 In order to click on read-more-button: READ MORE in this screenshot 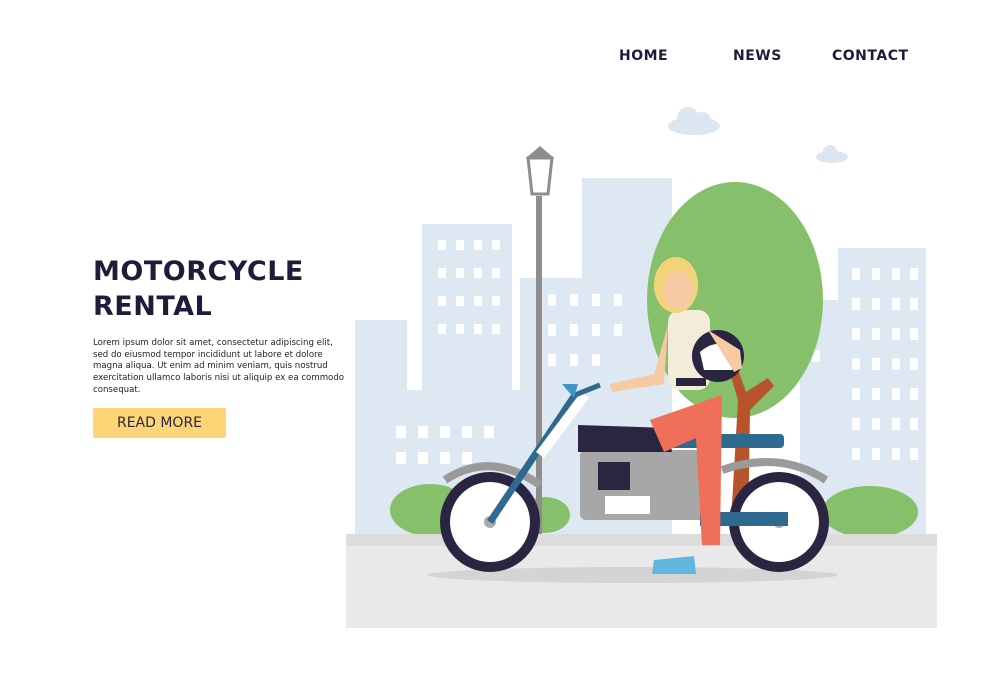, I will do `click(159, 423)`.